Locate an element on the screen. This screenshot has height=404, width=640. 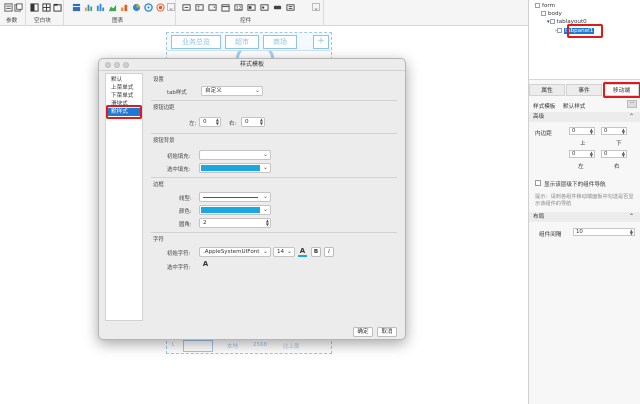
tab-events: 事件 is located at coordinates (584, 90).